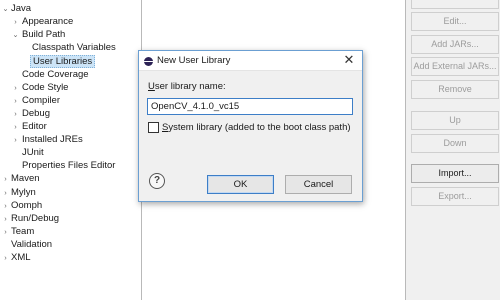 The height and width of the screenshot is (300, 500). I want to click on dialog-title: New User Library, so click(194, 60).